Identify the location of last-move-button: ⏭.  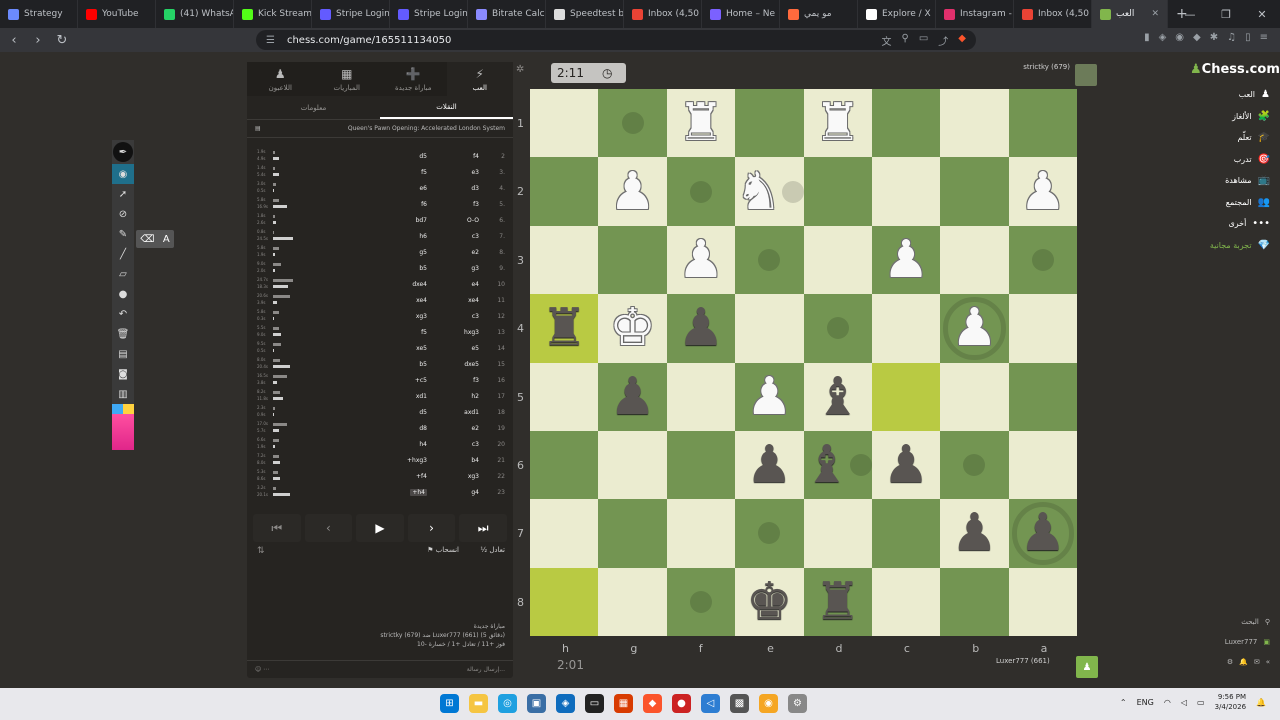
(483, 528).